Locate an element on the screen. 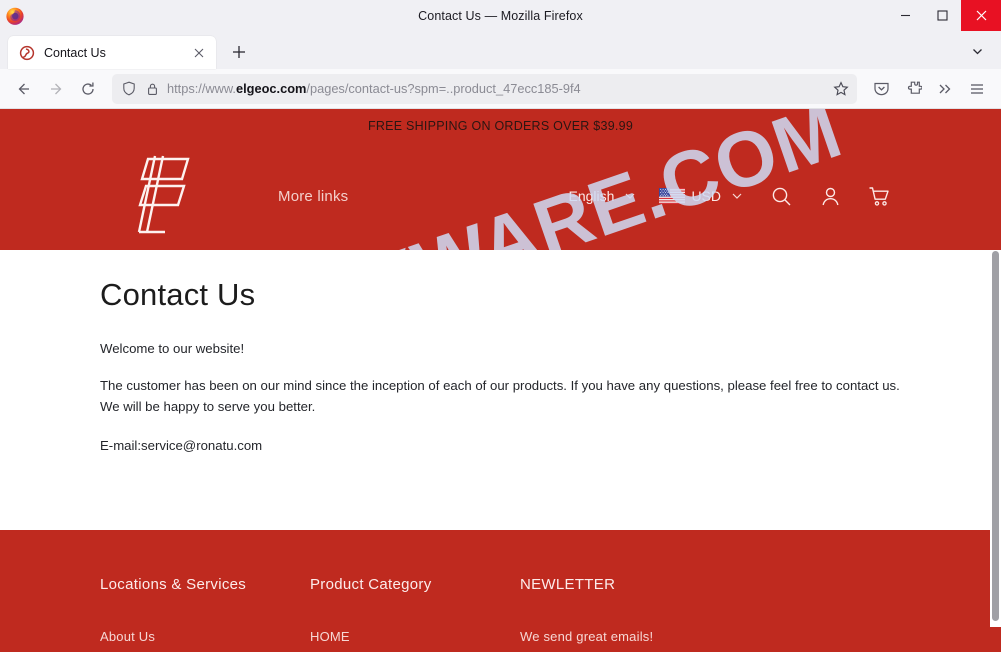 The height and width of the screenshot is (652, 1001). close-tab-button is located at coordinates (199, 53).